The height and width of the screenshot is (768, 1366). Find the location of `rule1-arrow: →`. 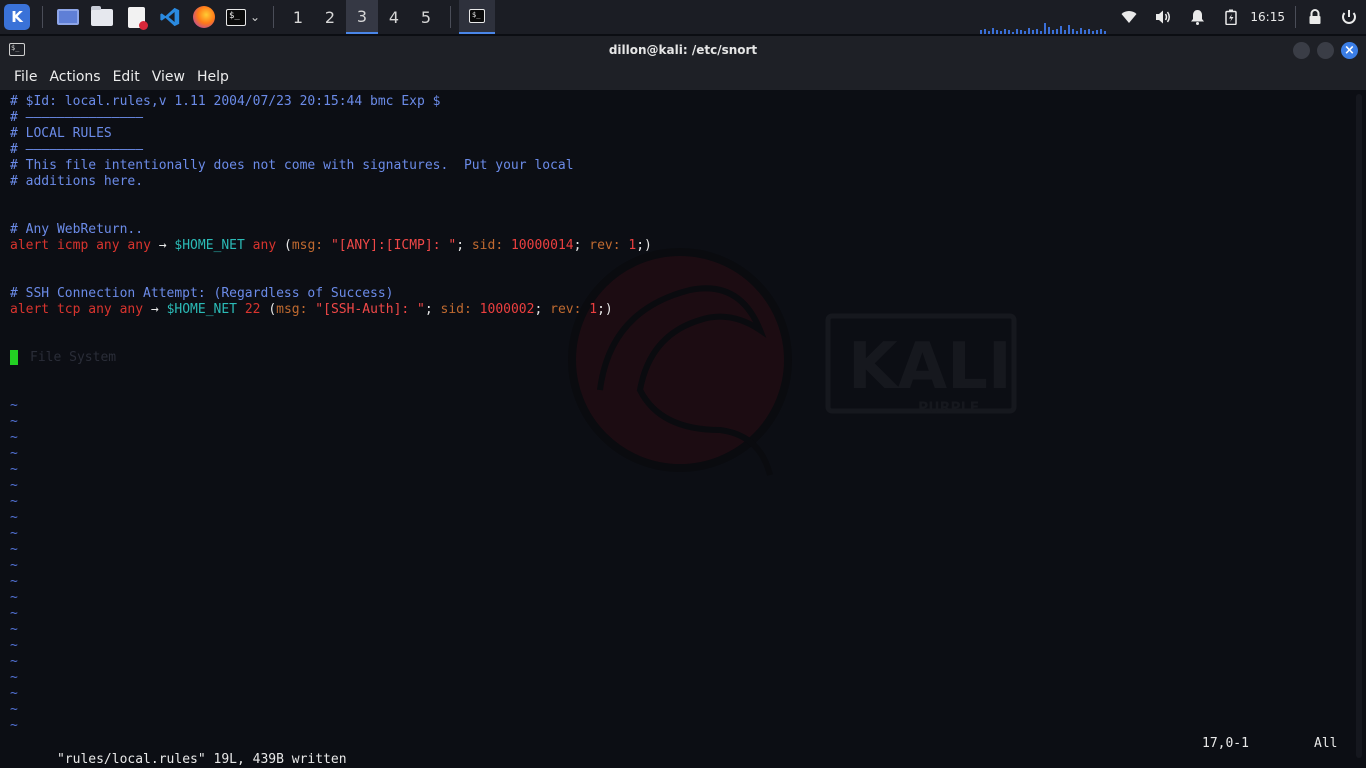

rule1-arrow: → is located at coordinates (162, 245).